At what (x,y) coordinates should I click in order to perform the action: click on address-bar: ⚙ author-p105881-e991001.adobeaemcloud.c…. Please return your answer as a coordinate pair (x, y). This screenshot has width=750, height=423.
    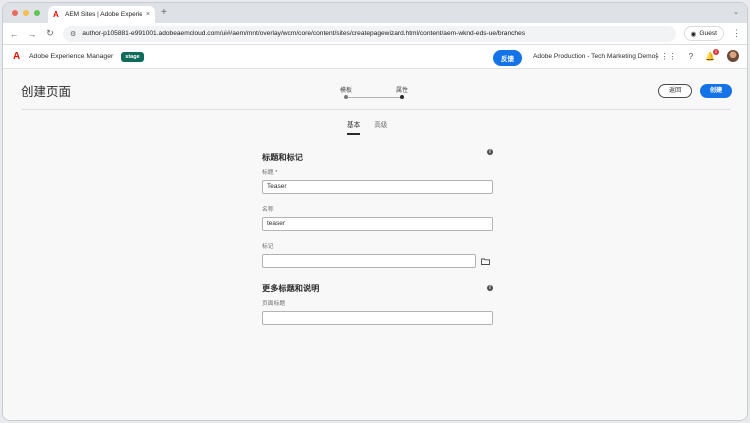
    Looking at the image, I should click on (369, 33).